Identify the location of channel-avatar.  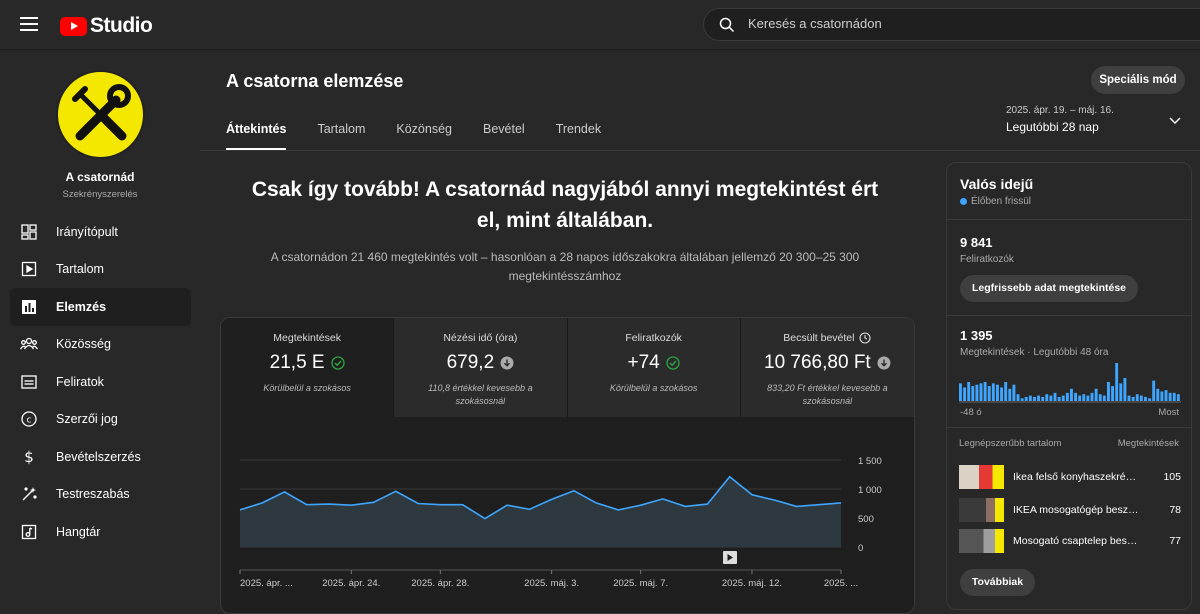
(100, 114).